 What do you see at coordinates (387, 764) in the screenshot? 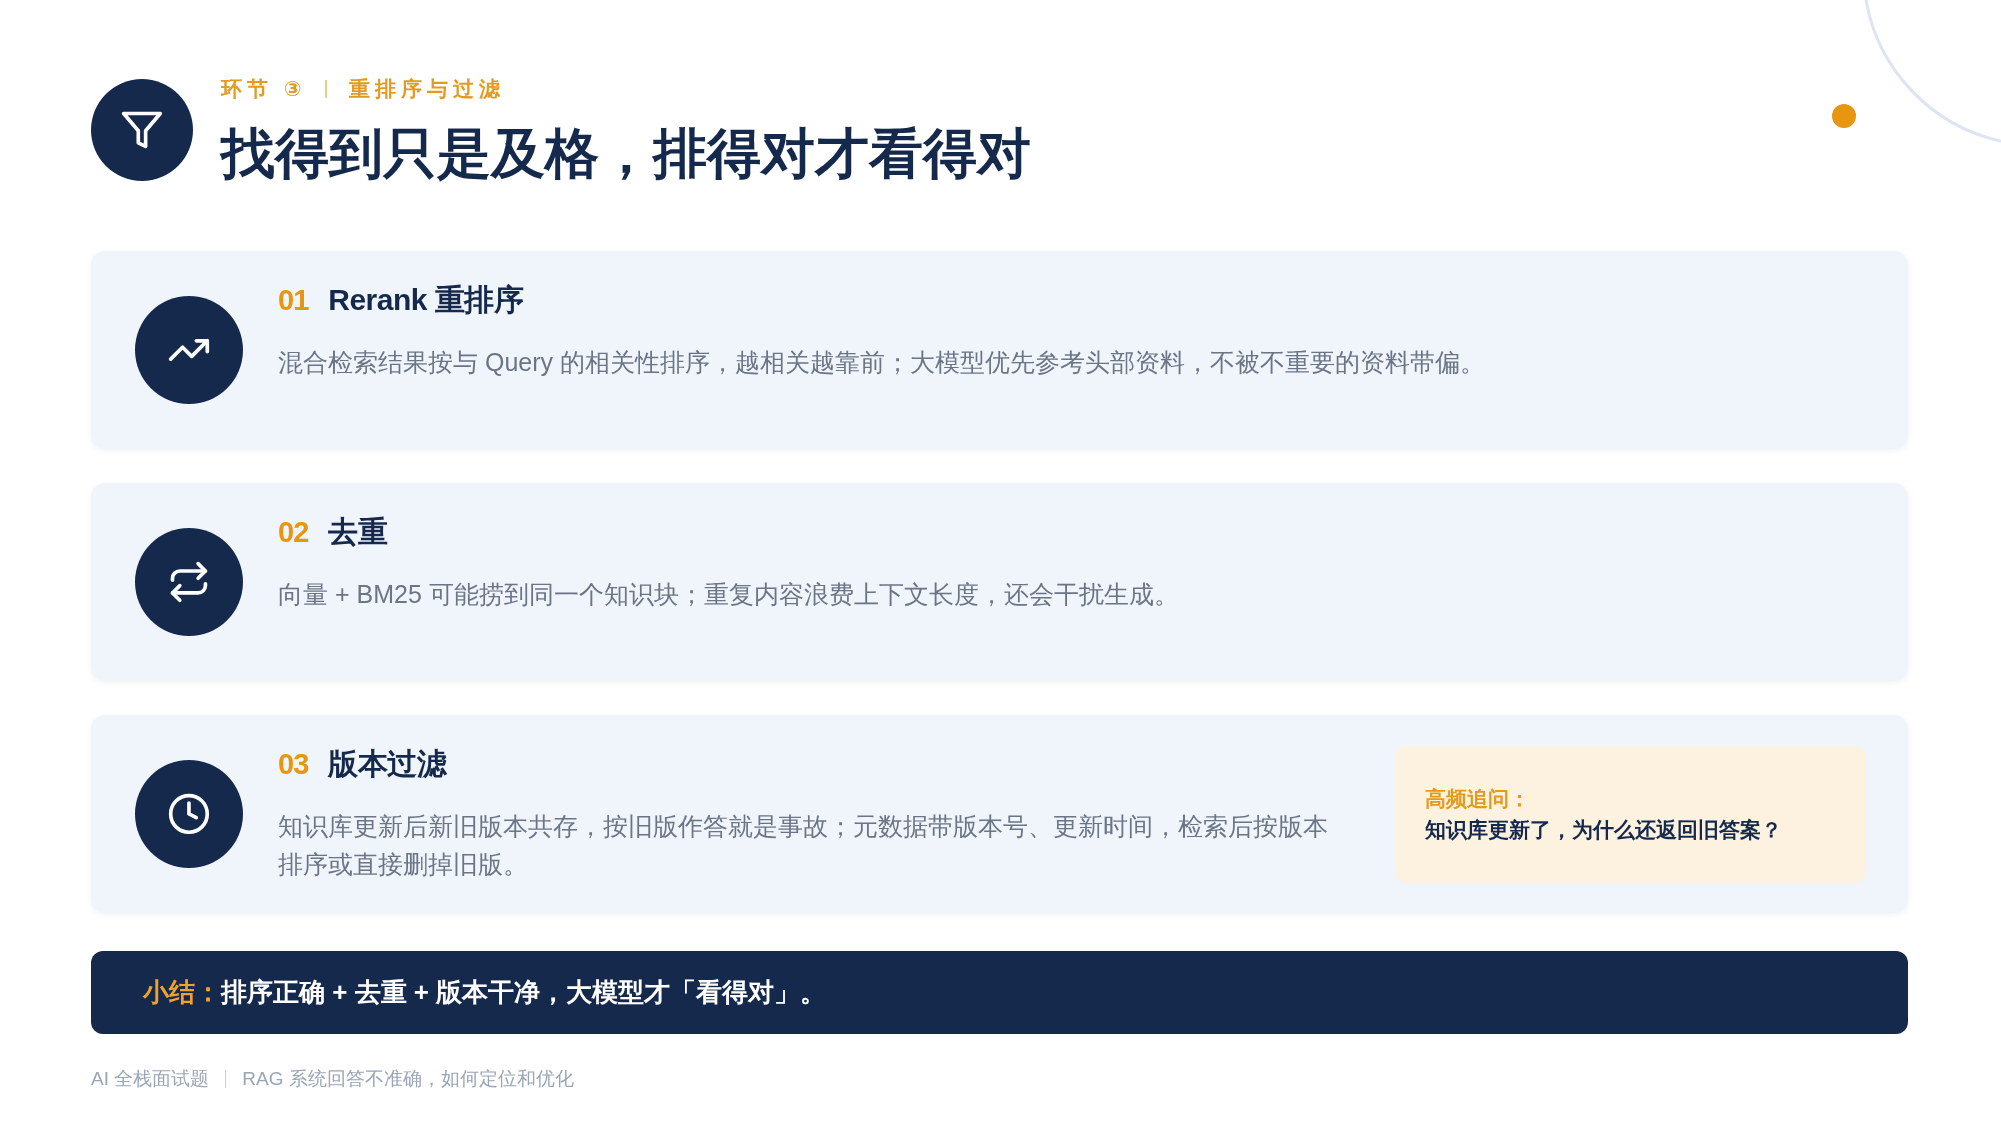
I see `card-title: 版本过滤` at bounding box center [387, 764].